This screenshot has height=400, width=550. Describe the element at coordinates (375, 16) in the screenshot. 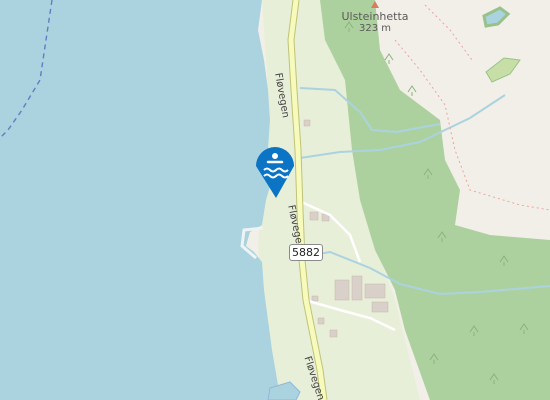

I see `peak-name-label: Ulsteinhetta` at that location.